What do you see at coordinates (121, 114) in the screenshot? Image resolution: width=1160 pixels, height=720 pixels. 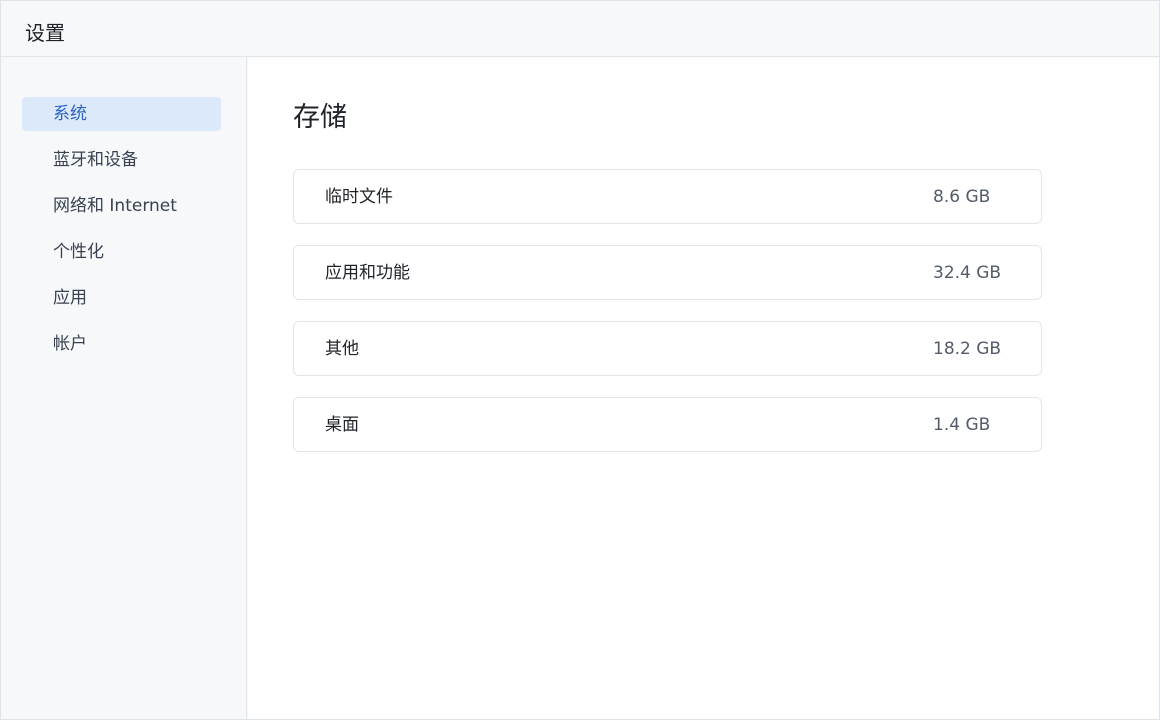 I see `sidebar-item-system: 系统` at bounding box center [121, 114].